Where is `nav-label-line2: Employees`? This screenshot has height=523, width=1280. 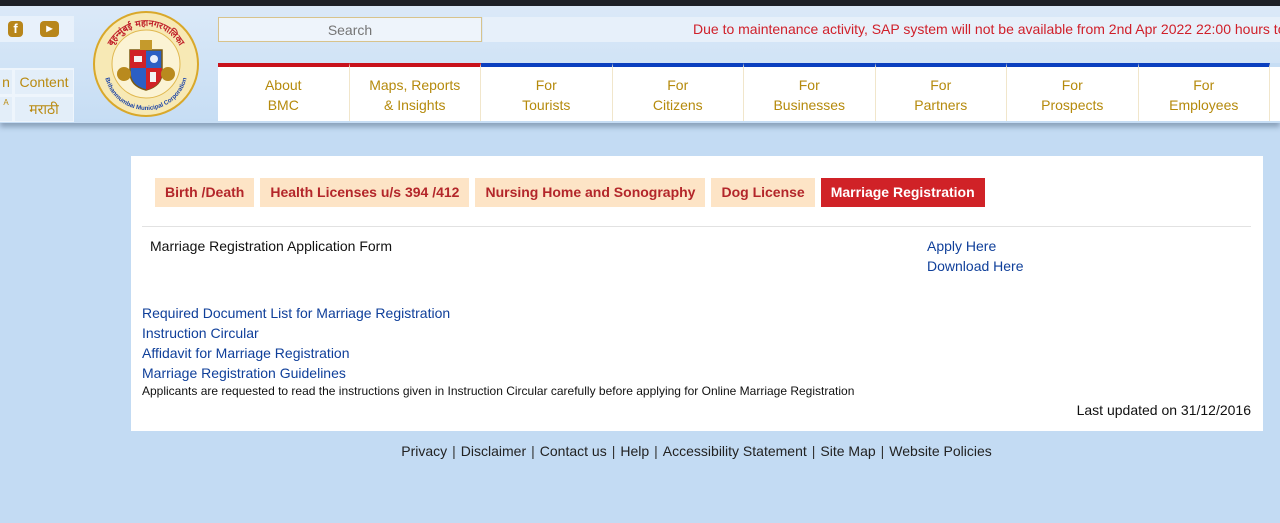 nav-label-line2: Employees is located at coordinates (1204, 105).